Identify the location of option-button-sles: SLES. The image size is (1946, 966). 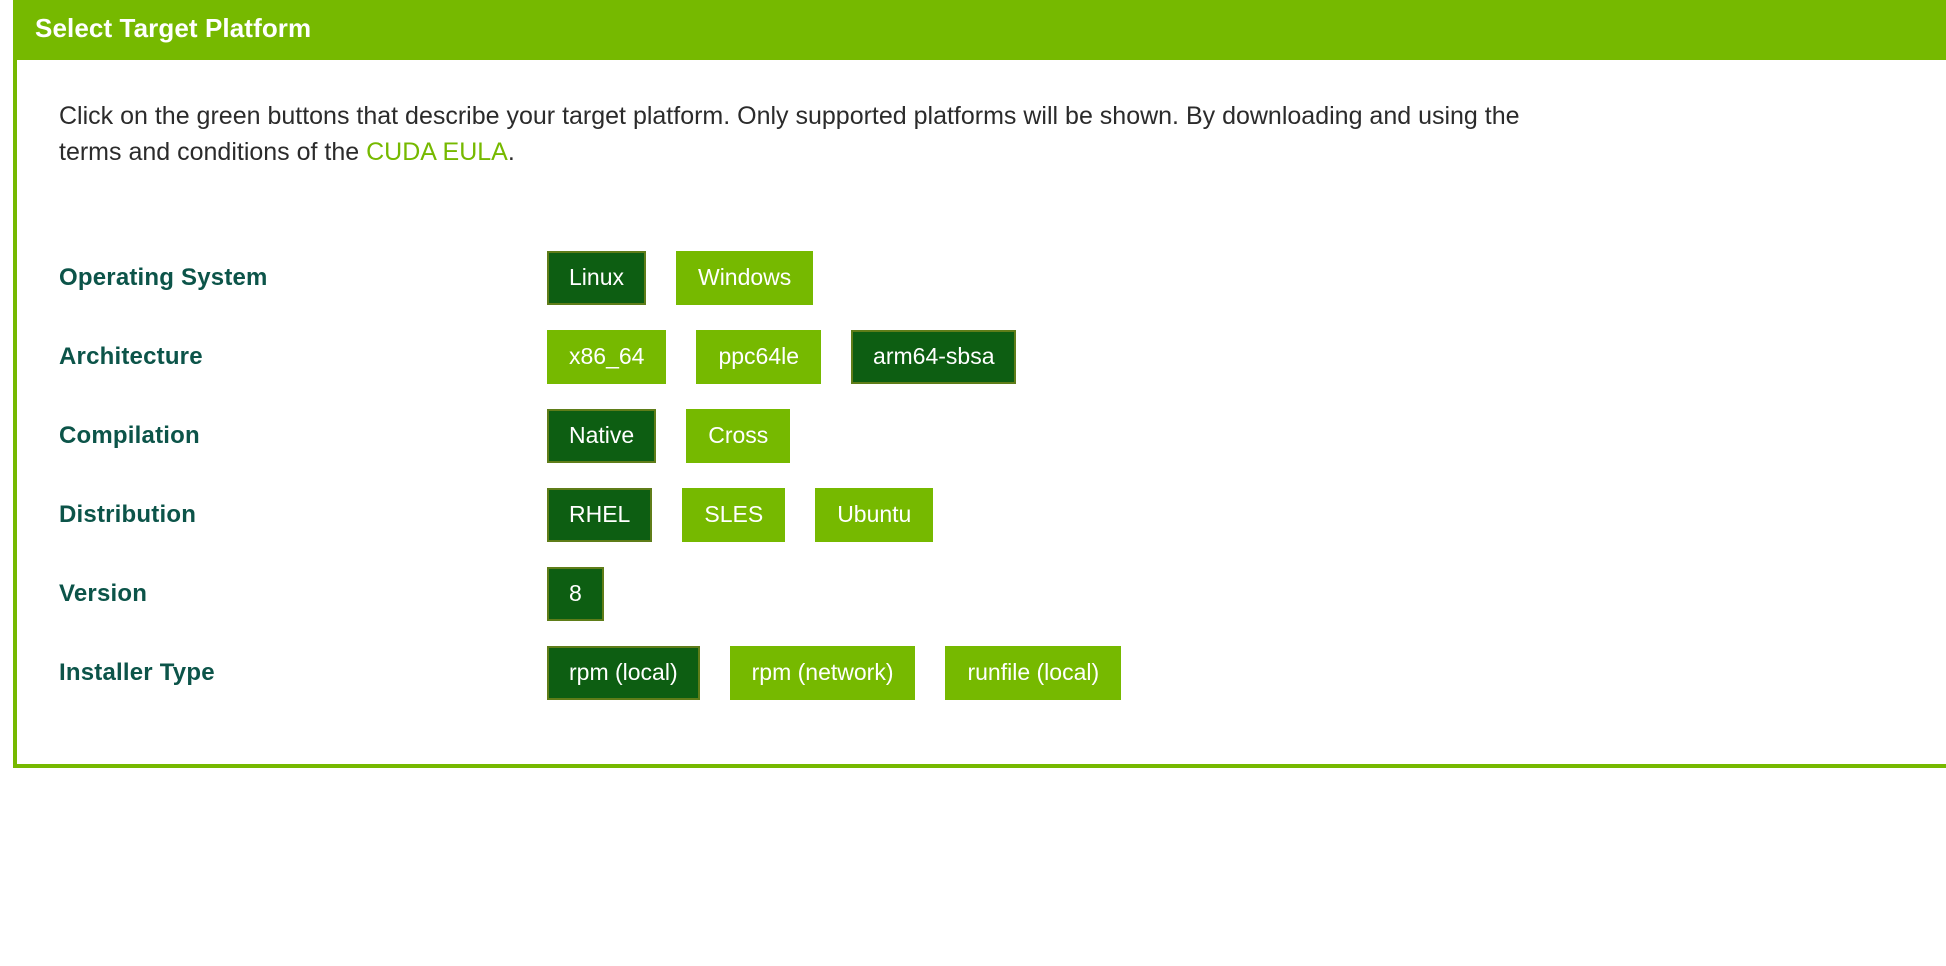
(734, 514).